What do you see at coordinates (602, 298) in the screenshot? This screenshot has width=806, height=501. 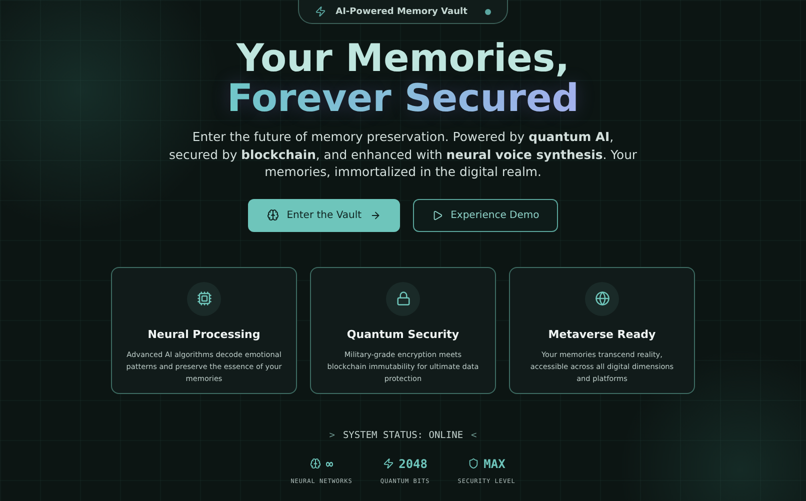 I see `globe-icon` at bounding box center [602, 298].